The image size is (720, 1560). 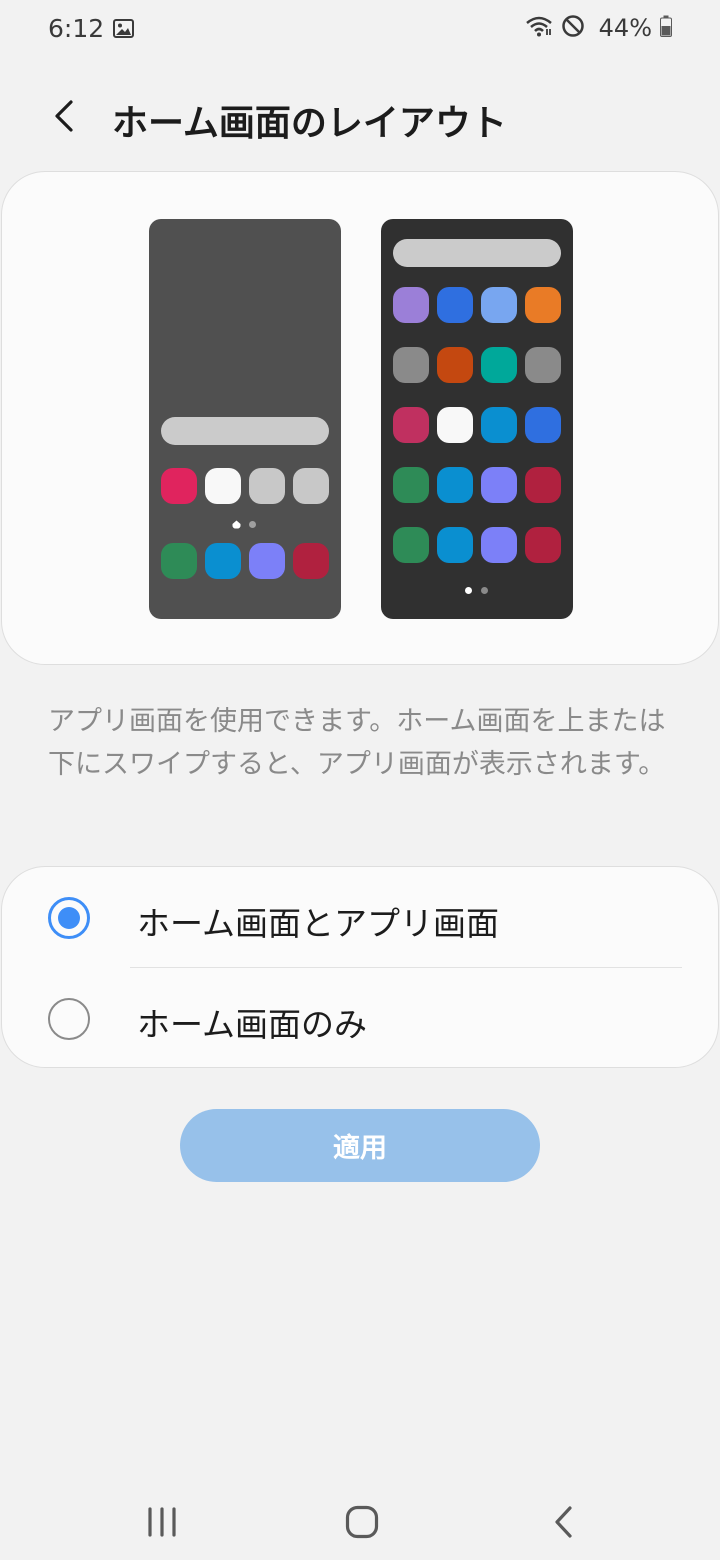 What do you see at coordinates (477, 419) in the screenshot?
I see `apps-screen-preview` at bounding box center [477, 419].